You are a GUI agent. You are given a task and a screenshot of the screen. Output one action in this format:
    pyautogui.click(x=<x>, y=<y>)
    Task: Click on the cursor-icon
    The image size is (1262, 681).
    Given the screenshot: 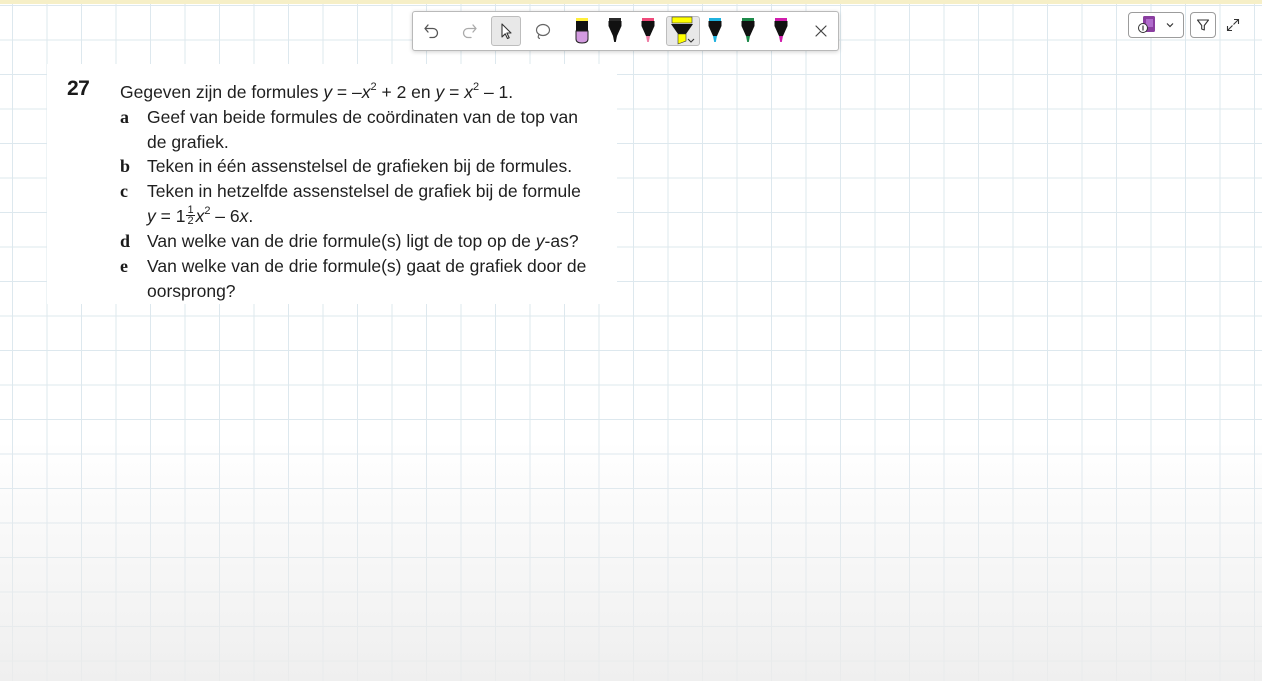 What is the action you would take?
    pyautogui.click(x=506, y=31)
    